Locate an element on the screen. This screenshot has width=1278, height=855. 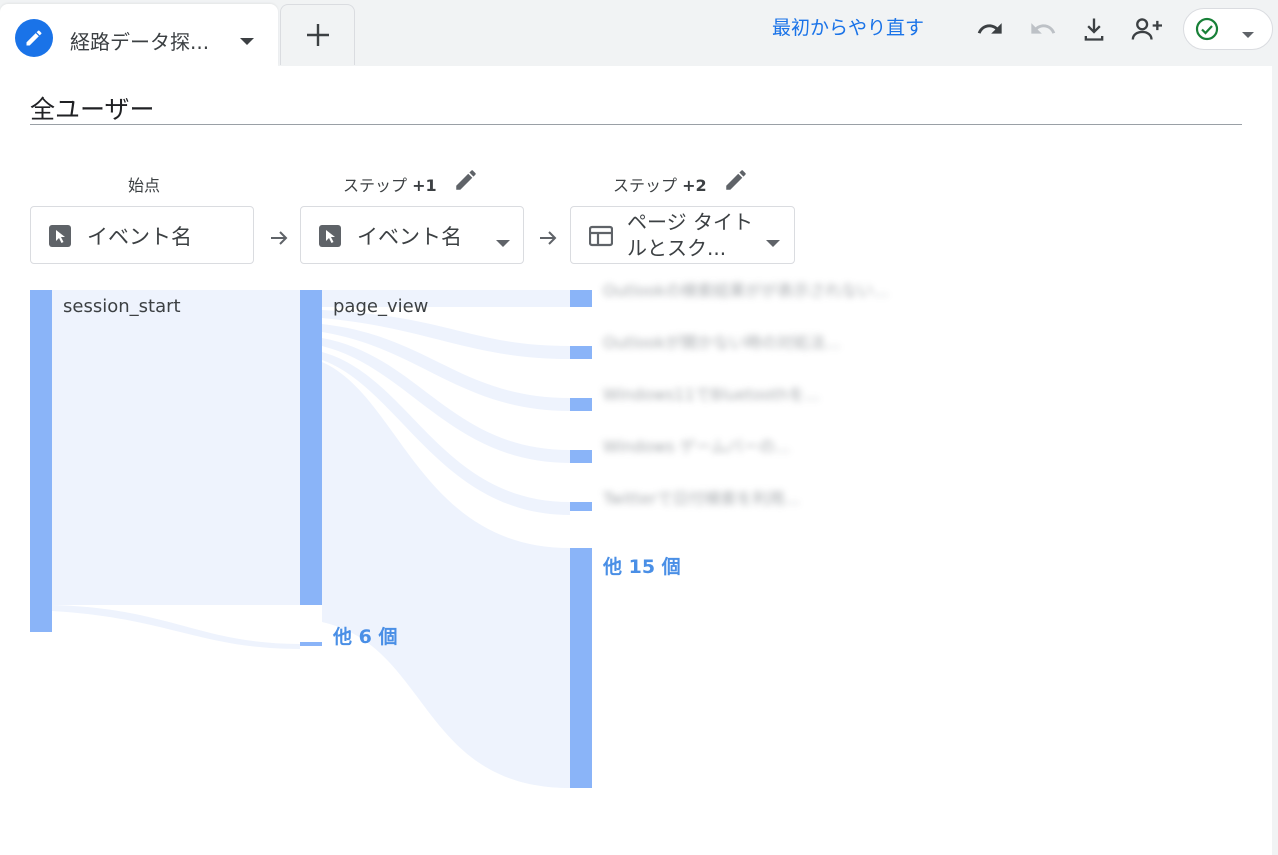
status-menu is located at coordinates (1228, 29).